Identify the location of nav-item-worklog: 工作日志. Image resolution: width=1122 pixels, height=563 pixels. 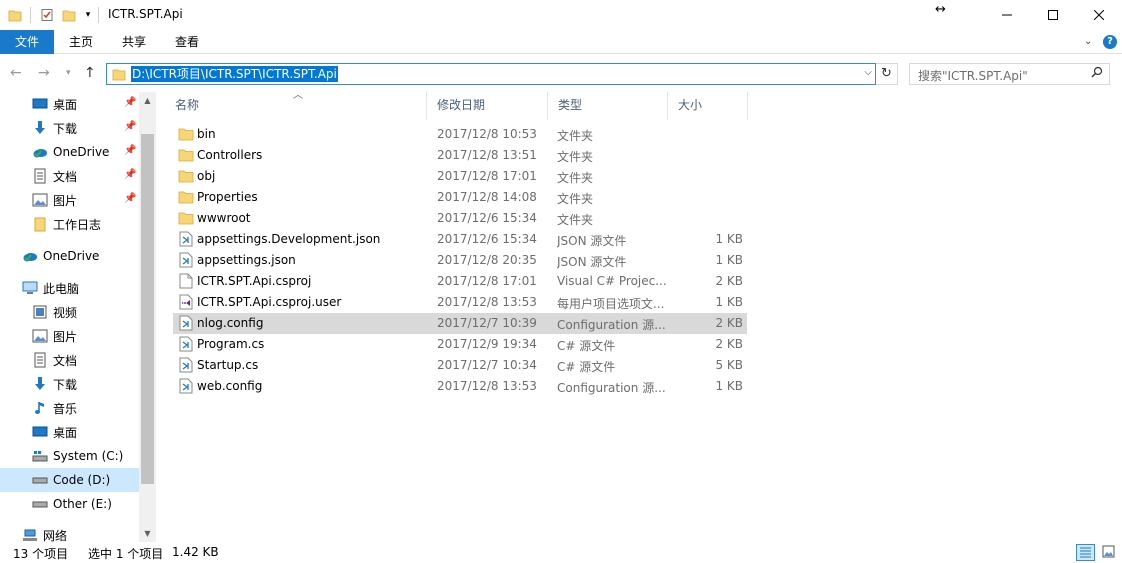
(70, 224).